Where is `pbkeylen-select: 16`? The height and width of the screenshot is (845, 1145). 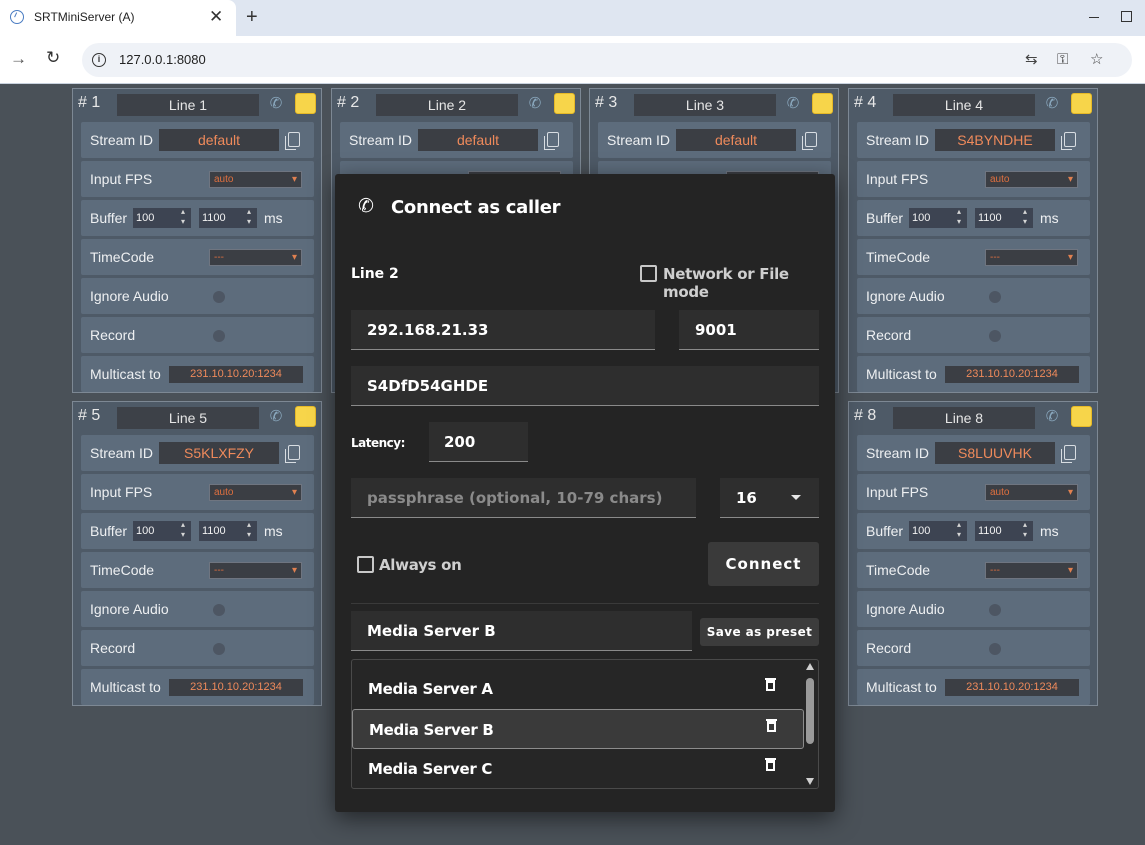 pbkeylen-select: 16 is located at coordinates (769, 498).